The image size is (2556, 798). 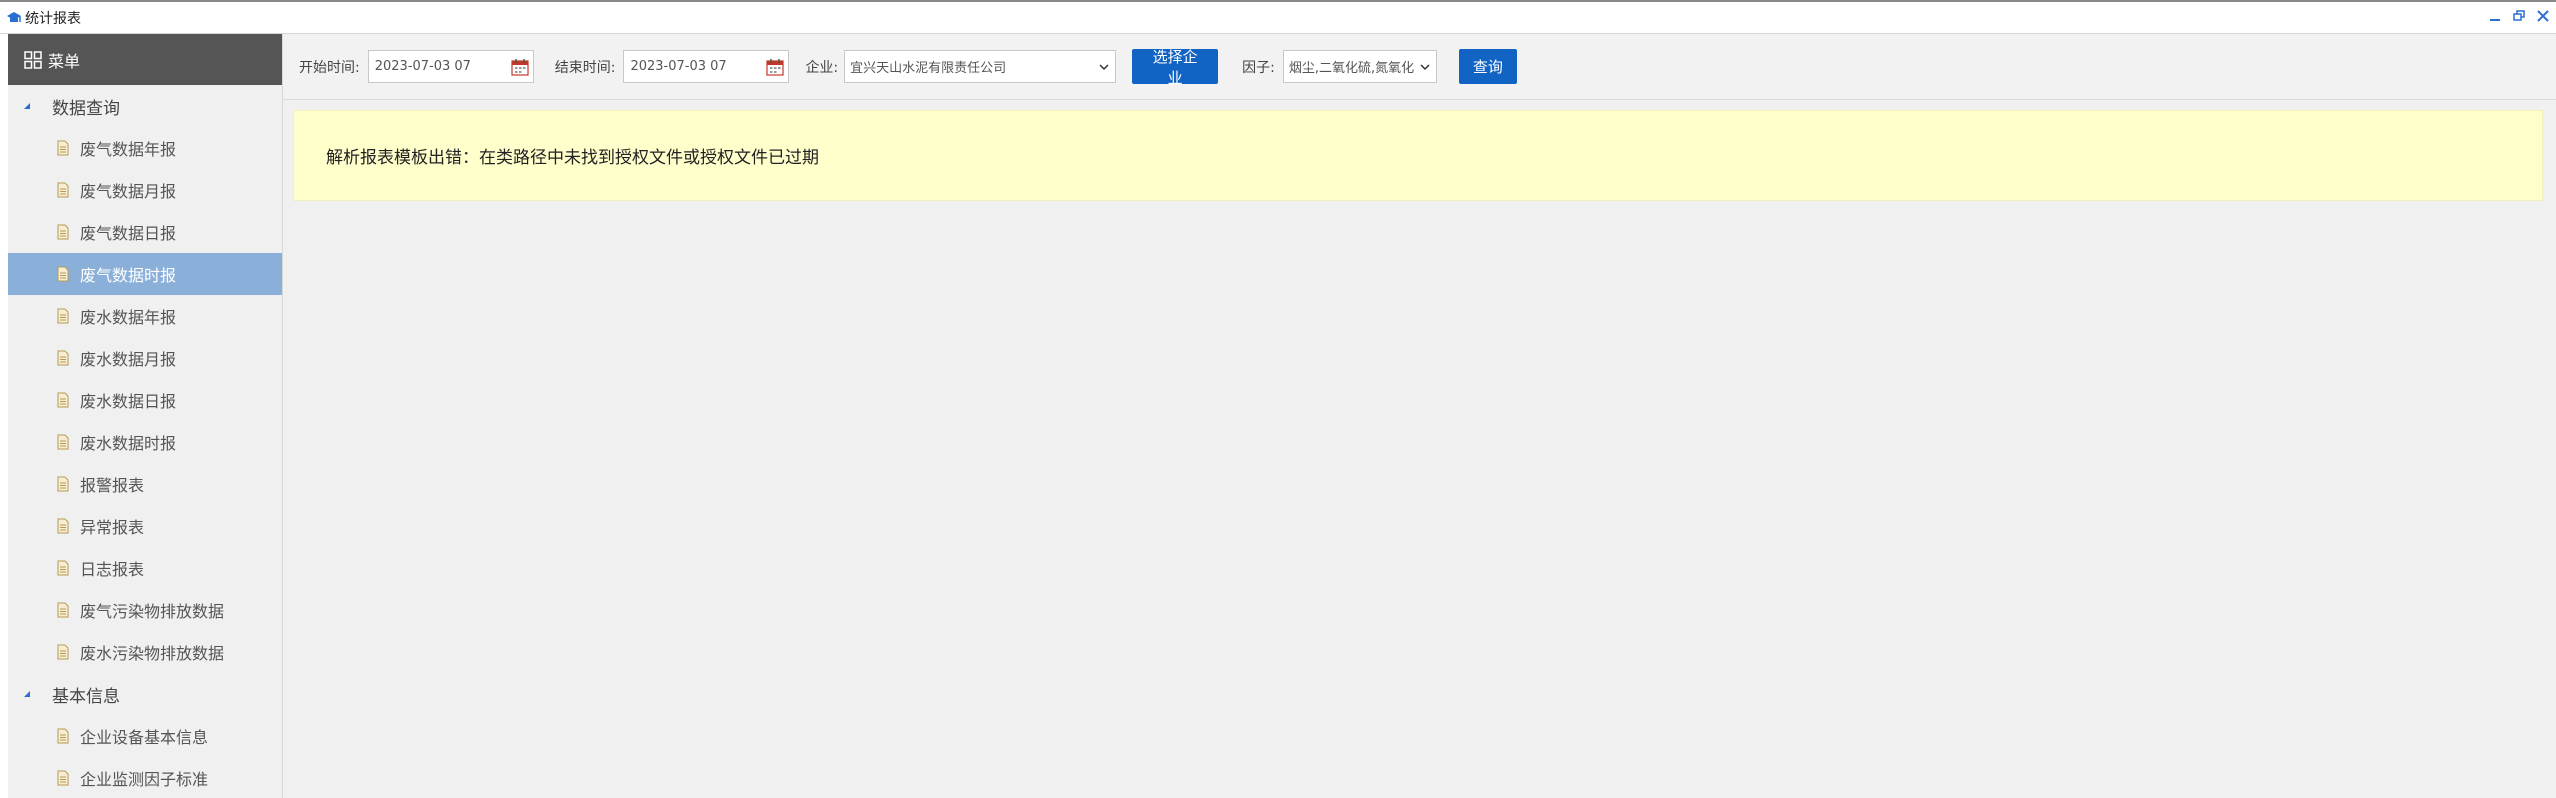 I want to click on nav-item: 废水数据年报, so click(x=145, y=316).